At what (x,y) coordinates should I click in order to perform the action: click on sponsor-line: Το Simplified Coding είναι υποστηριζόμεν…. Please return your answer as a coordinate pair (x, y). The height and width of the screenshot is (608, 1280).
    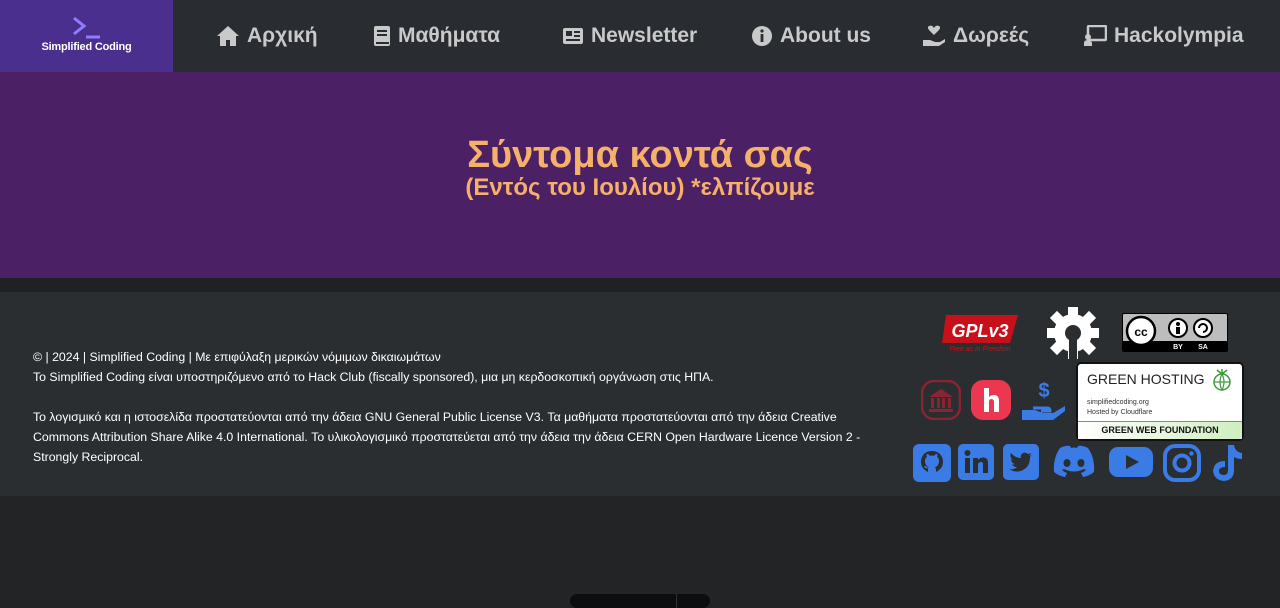
    Looking at the image, I should click on (373, 377).